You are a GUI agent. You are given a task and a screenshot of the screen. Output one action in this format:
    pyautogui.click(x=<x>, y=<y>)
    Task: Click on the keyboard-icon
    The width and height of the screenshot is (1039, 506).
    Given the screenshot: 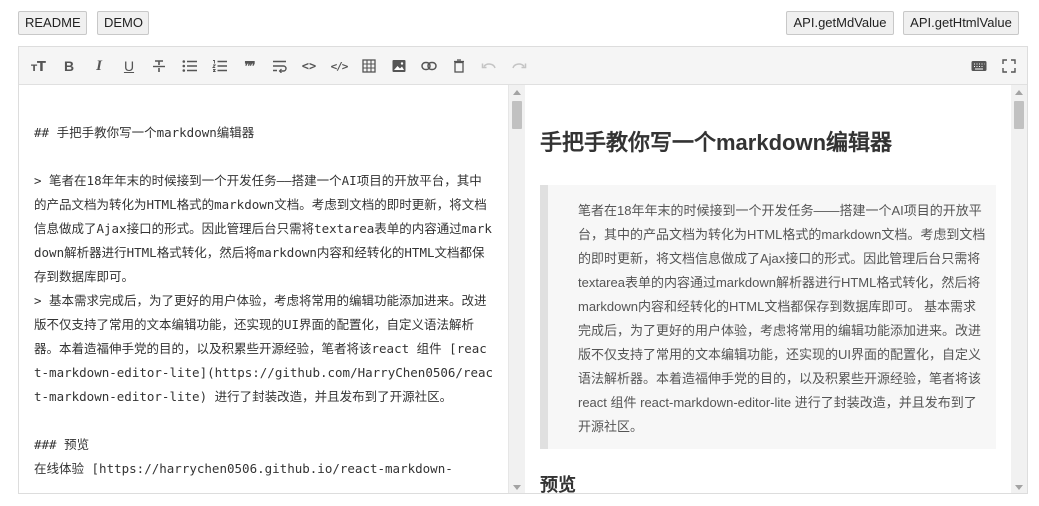 What is the action you would take?
    pyautogui.click(x=979, y=66)
    